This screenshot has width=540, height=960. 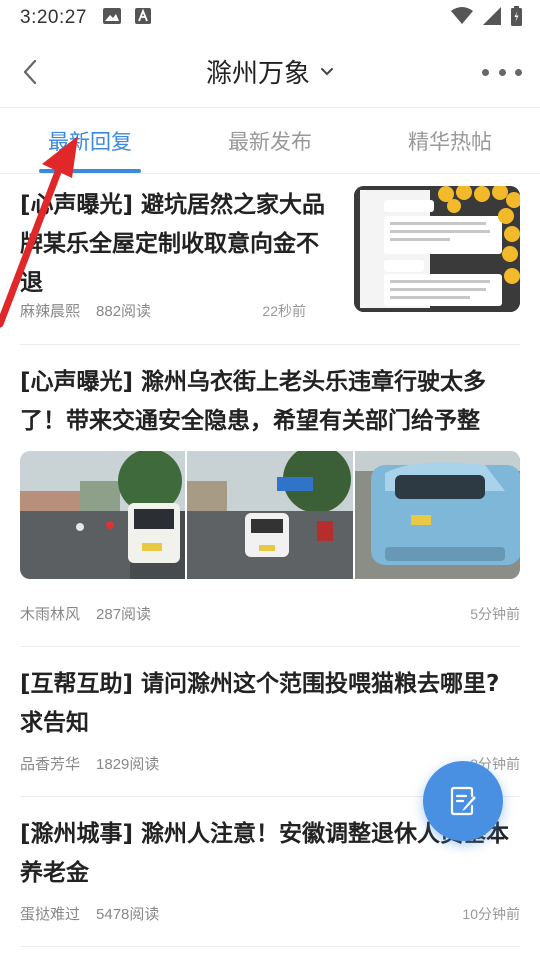 I want to click on more-button, so click(x=502, y=72).